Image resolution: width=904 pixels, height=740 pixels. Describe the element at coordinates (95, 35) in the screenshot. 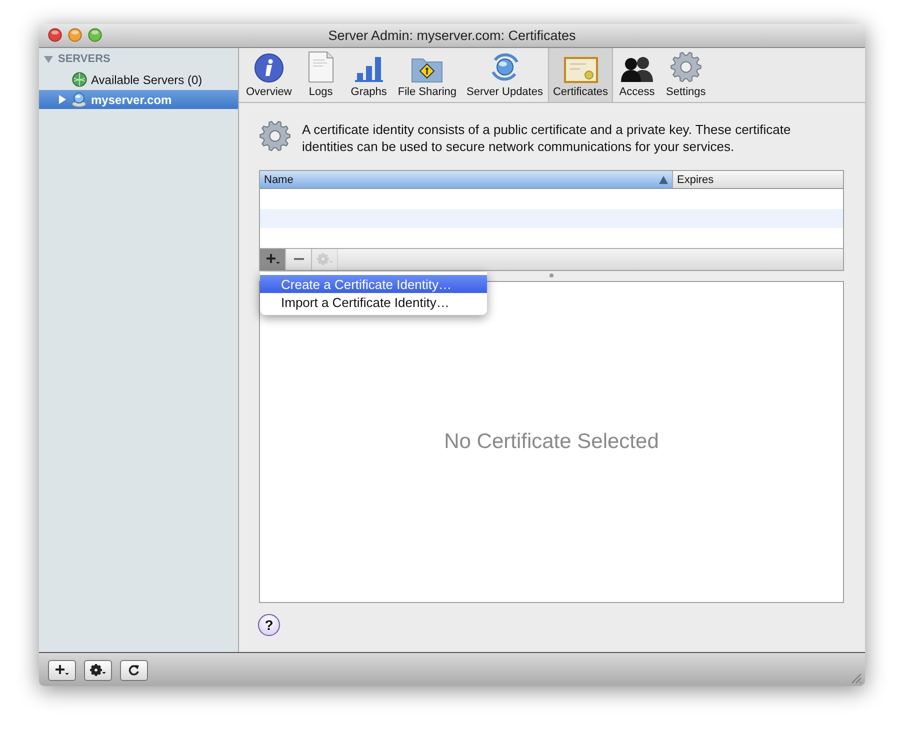

I see `zoom-button` at that location.